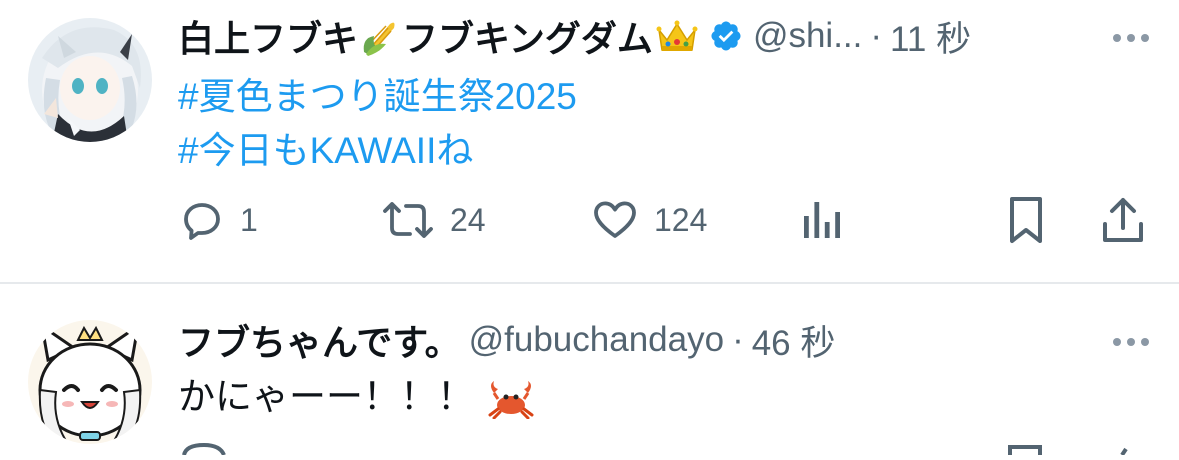  Describe the element at coordinates (202, 221) in the screenshot. I see `reply-icon` at that location.